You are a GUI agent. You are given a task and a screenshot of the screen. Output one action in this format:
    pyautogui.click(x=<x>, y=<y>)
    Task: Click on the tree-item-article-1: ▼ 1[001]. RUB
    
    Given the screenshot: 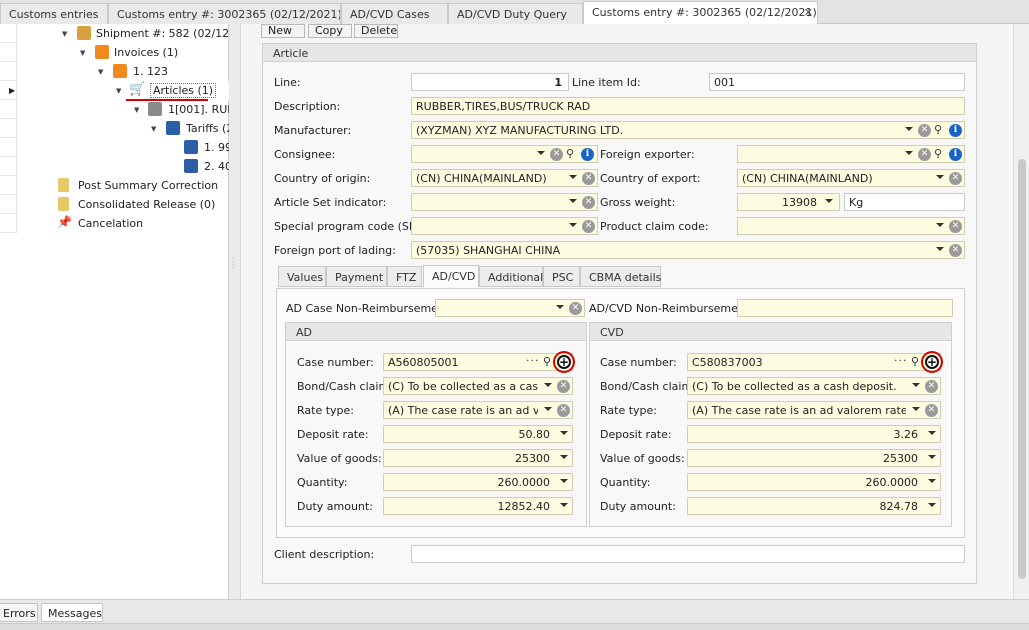 What is the action you would take?
    pyautogui.click(x=114, y=109)
    